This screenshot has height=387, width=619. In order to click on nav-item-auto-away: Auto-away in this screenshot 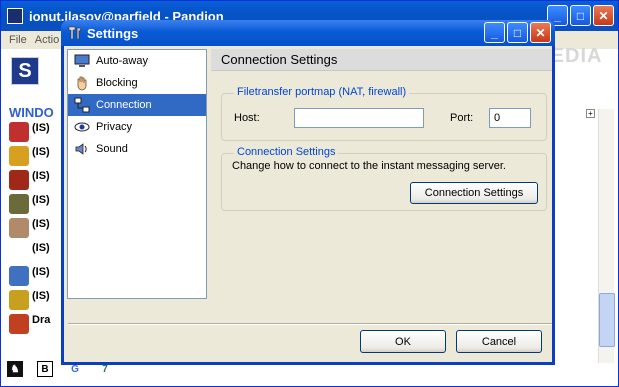, I will do `click(137, 61)`.